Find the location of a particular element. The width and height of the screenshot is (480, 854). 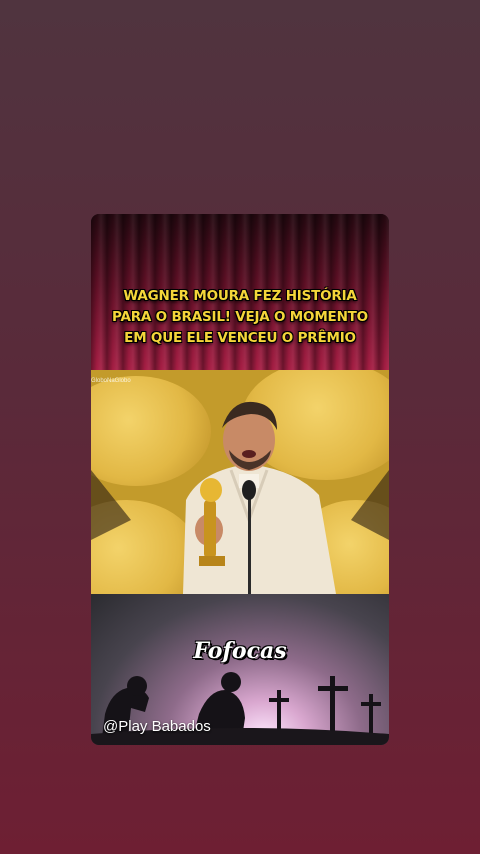

account-handle: @Play Babados is located at coordinates (157, 726).